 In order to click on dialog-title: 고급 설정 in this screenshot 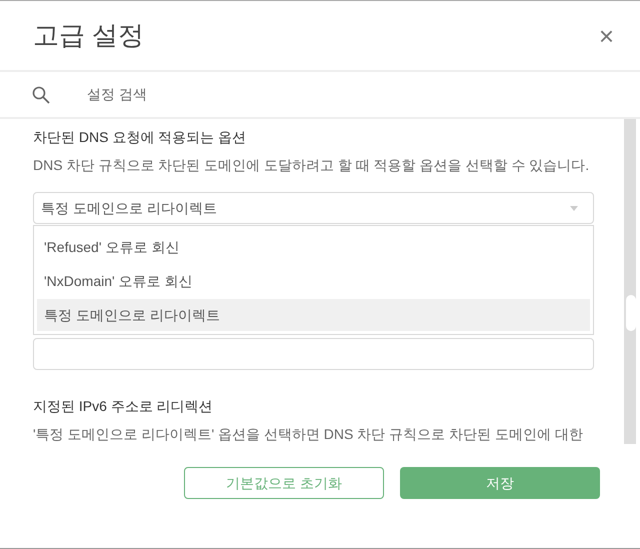, I will do `click(88, 35)`.